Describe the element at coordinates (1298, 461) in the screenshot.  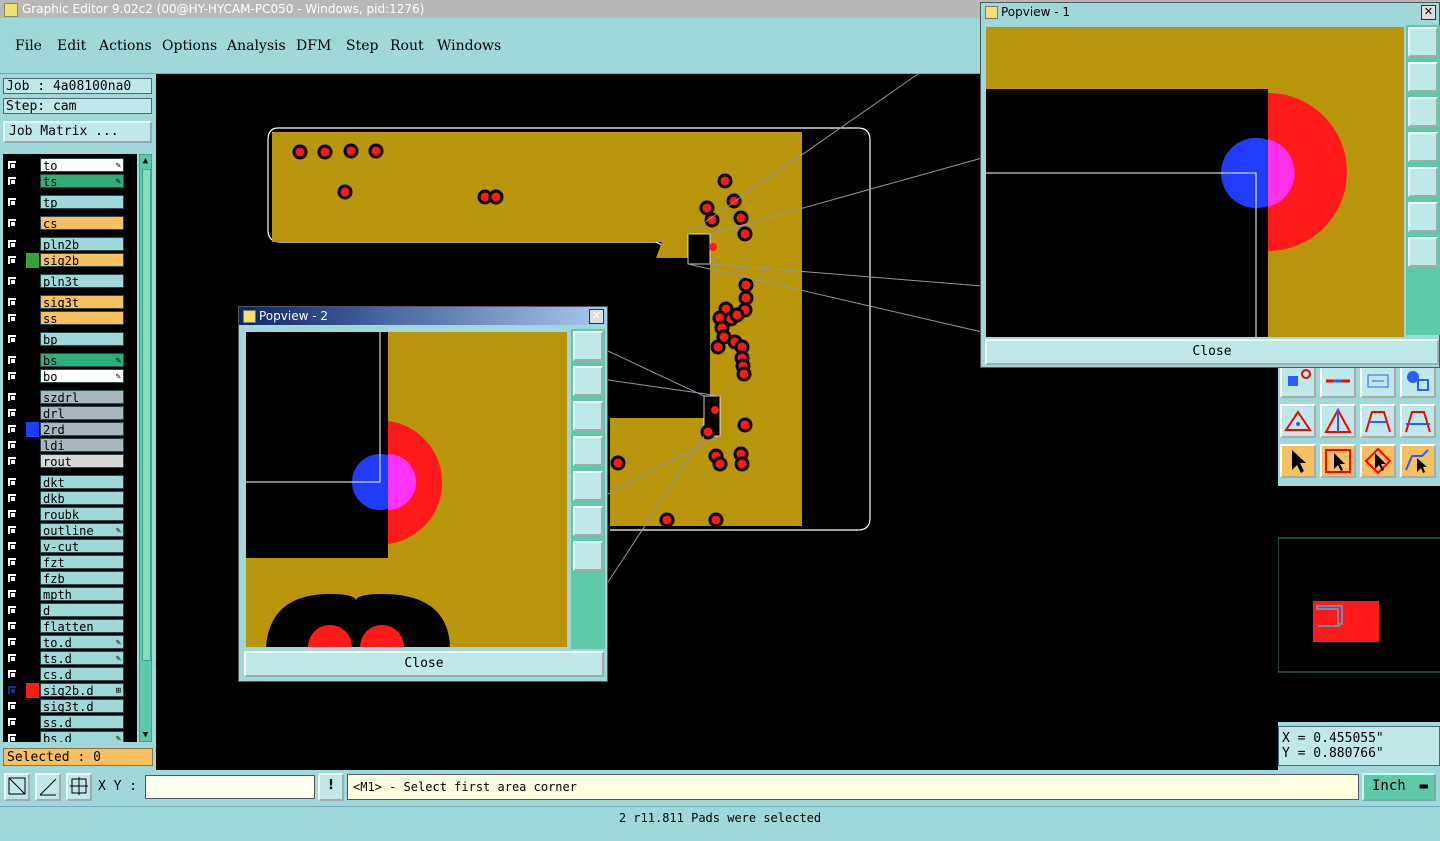
I see `select-pointer-icon` at that location.